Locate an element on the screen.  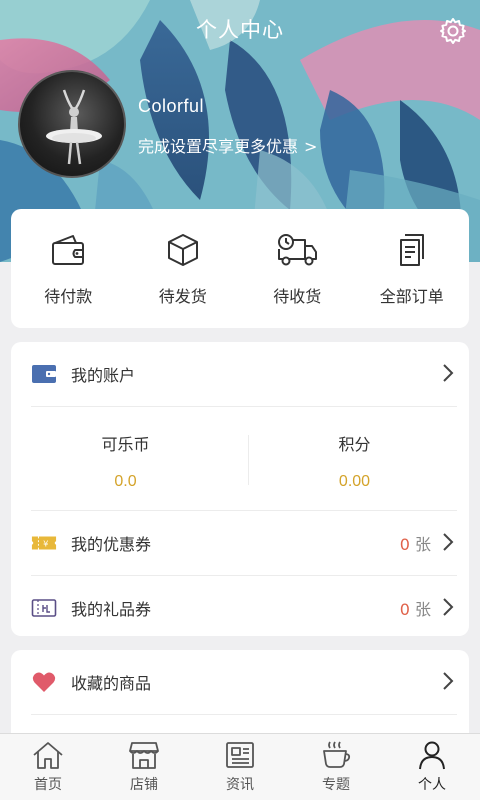
order-awaiting-shipment: 待发货 is located at coordinates (183, 269).